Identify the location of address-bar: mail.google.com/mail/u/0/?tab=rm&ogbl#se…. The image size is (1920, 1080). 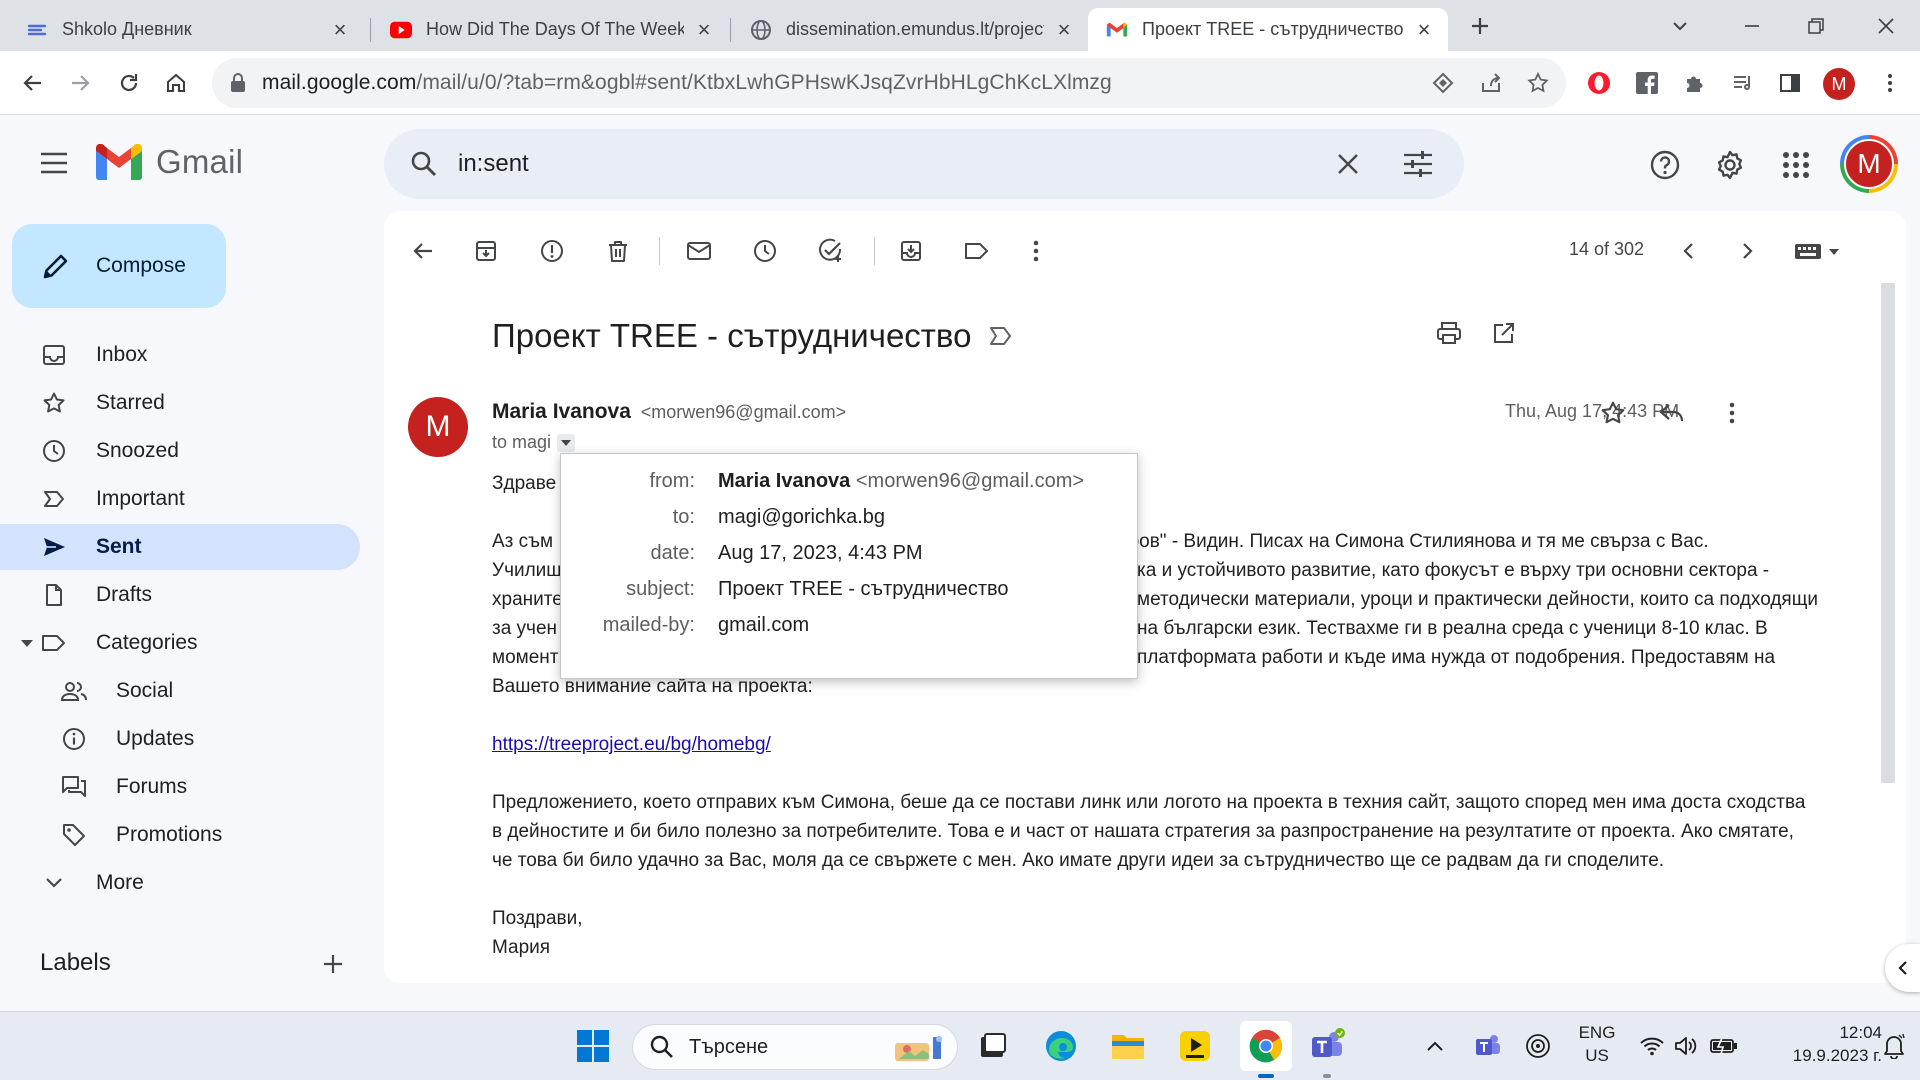
(889, 83).